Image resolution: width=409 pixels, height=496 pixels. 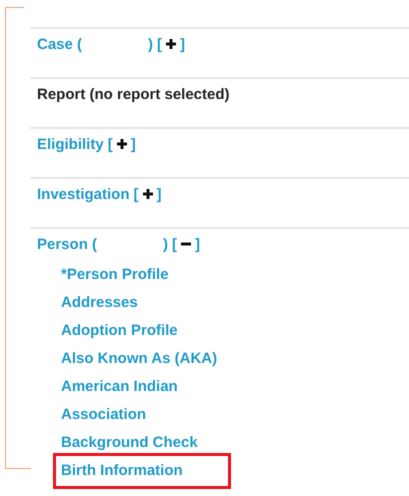 I want to click on nav-link: *Person Profile, so click(x=115, y=273).